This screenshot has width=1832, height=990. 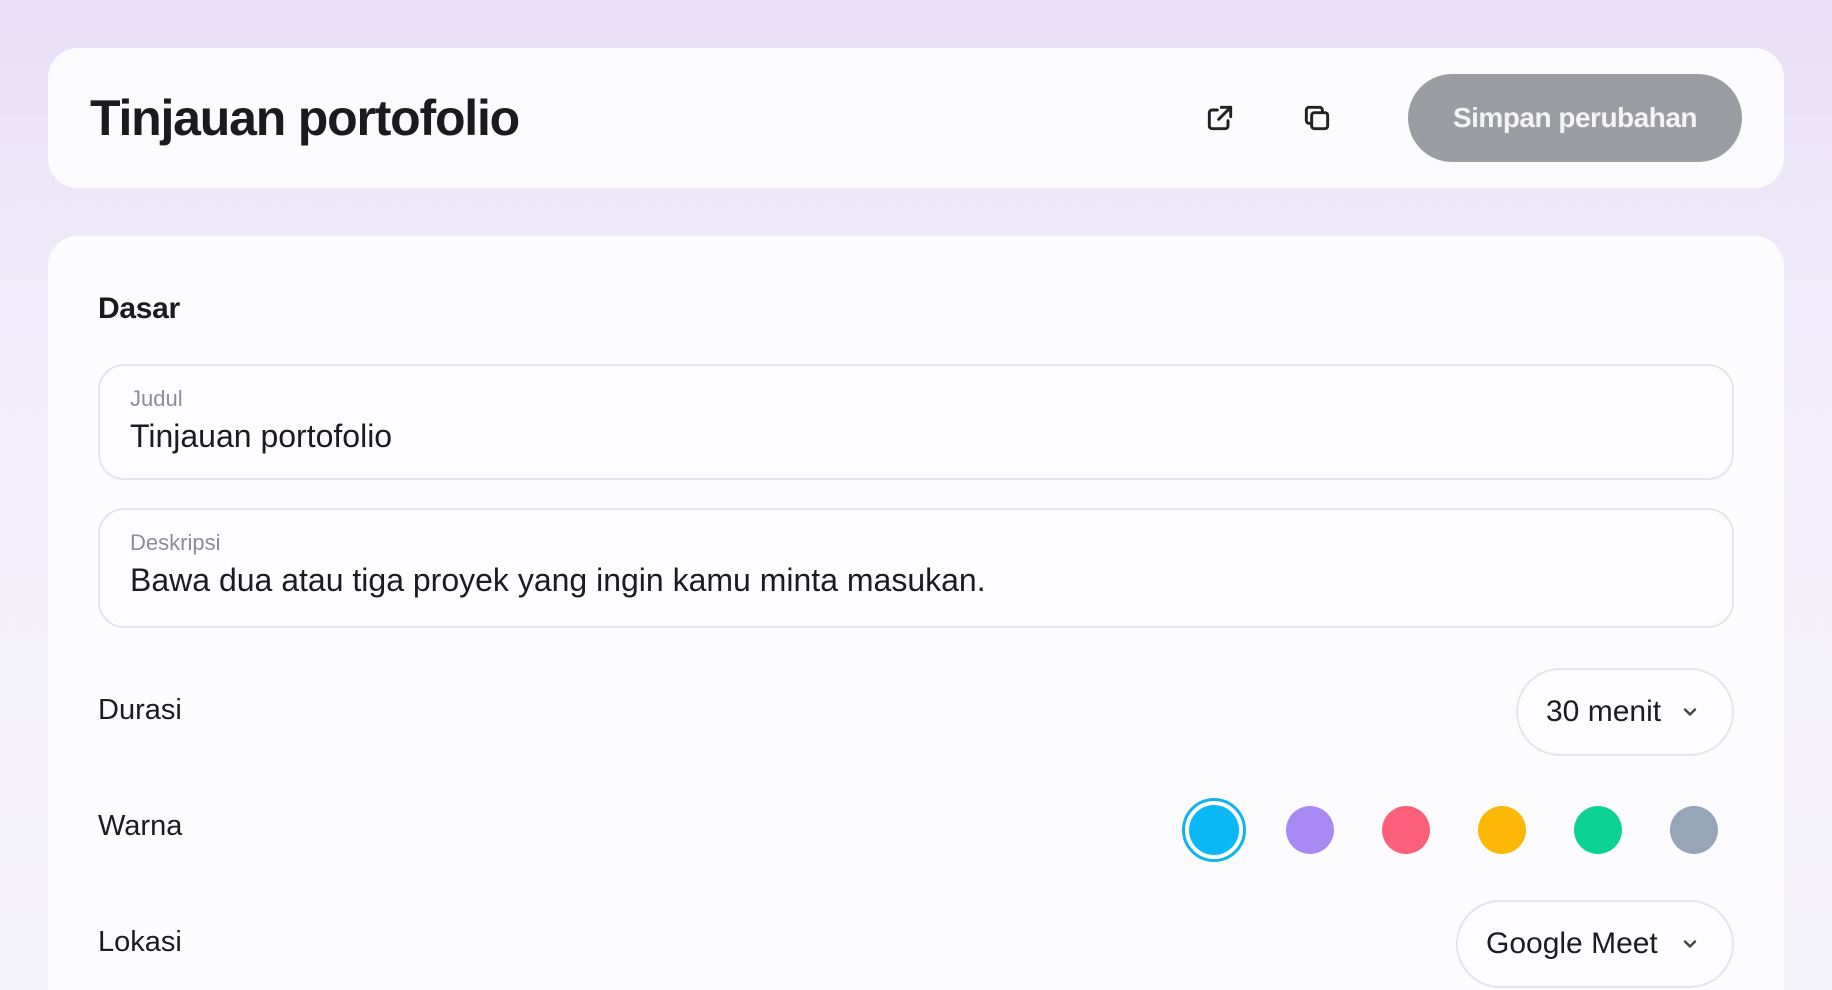 What do you see at coordinates (916, 580) in the screenshot?
I see `description-input` at bounding box center [916, 580].